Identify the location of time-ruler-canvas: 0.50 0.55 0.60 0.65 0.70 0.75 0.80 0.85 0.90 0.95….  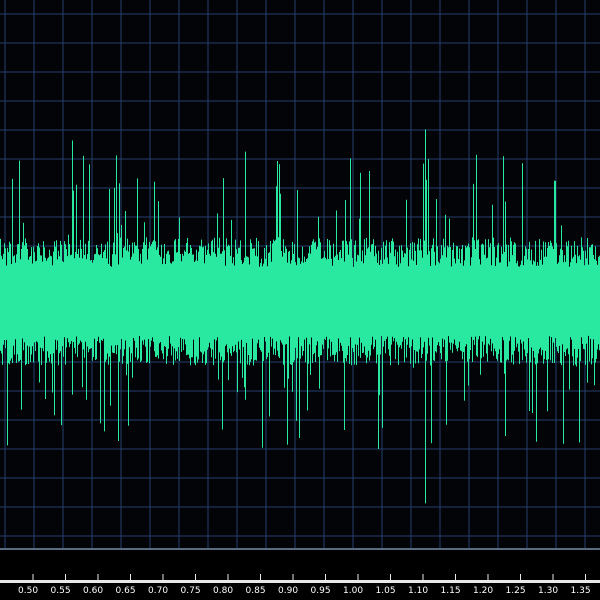
(300, 575).